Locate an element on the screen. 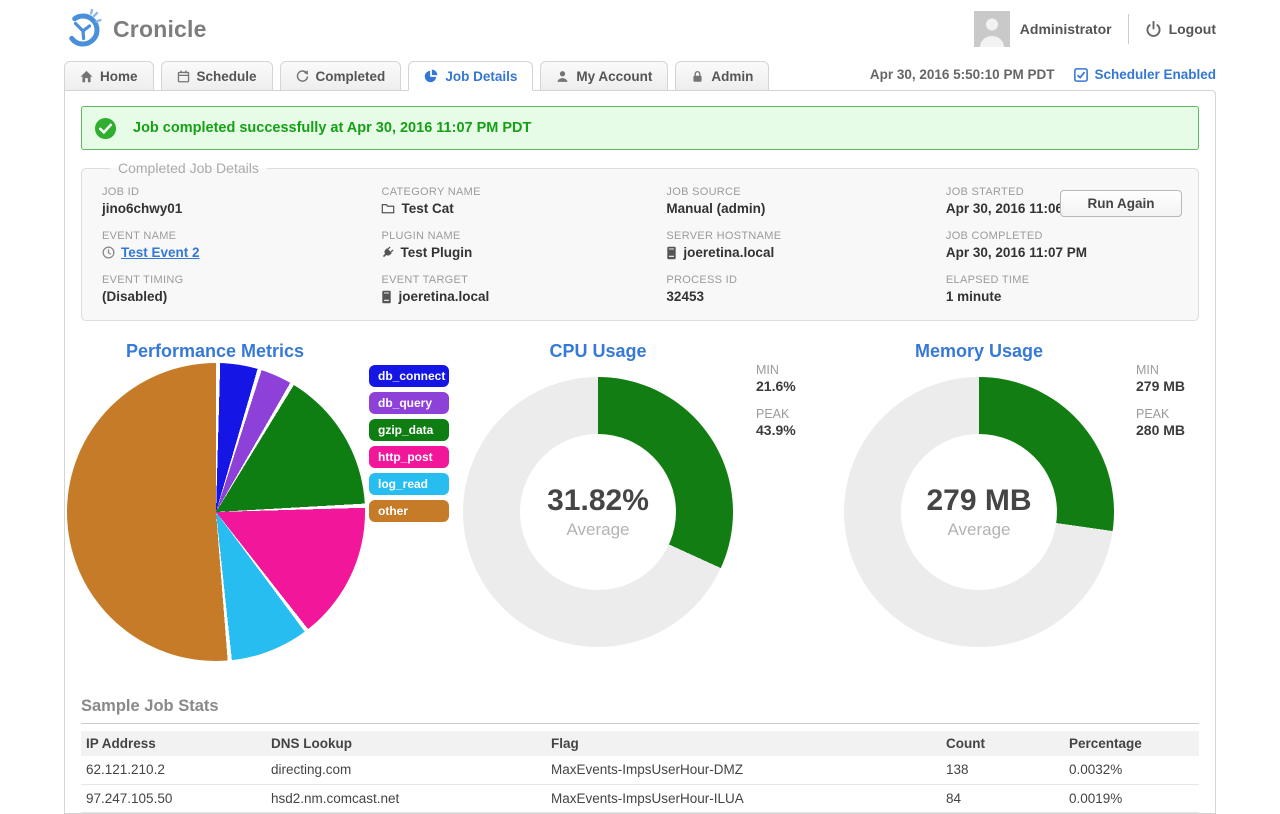 The height and width of the screenshot is (814, 1280). logout-button: Logout is located at coordinates (1180, 29).